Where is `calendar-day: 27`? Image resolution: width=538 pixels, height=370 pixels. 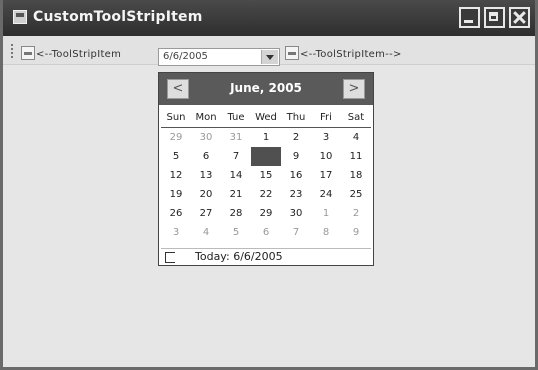
calendar-day: 27 is located at coordinates (206, 213).